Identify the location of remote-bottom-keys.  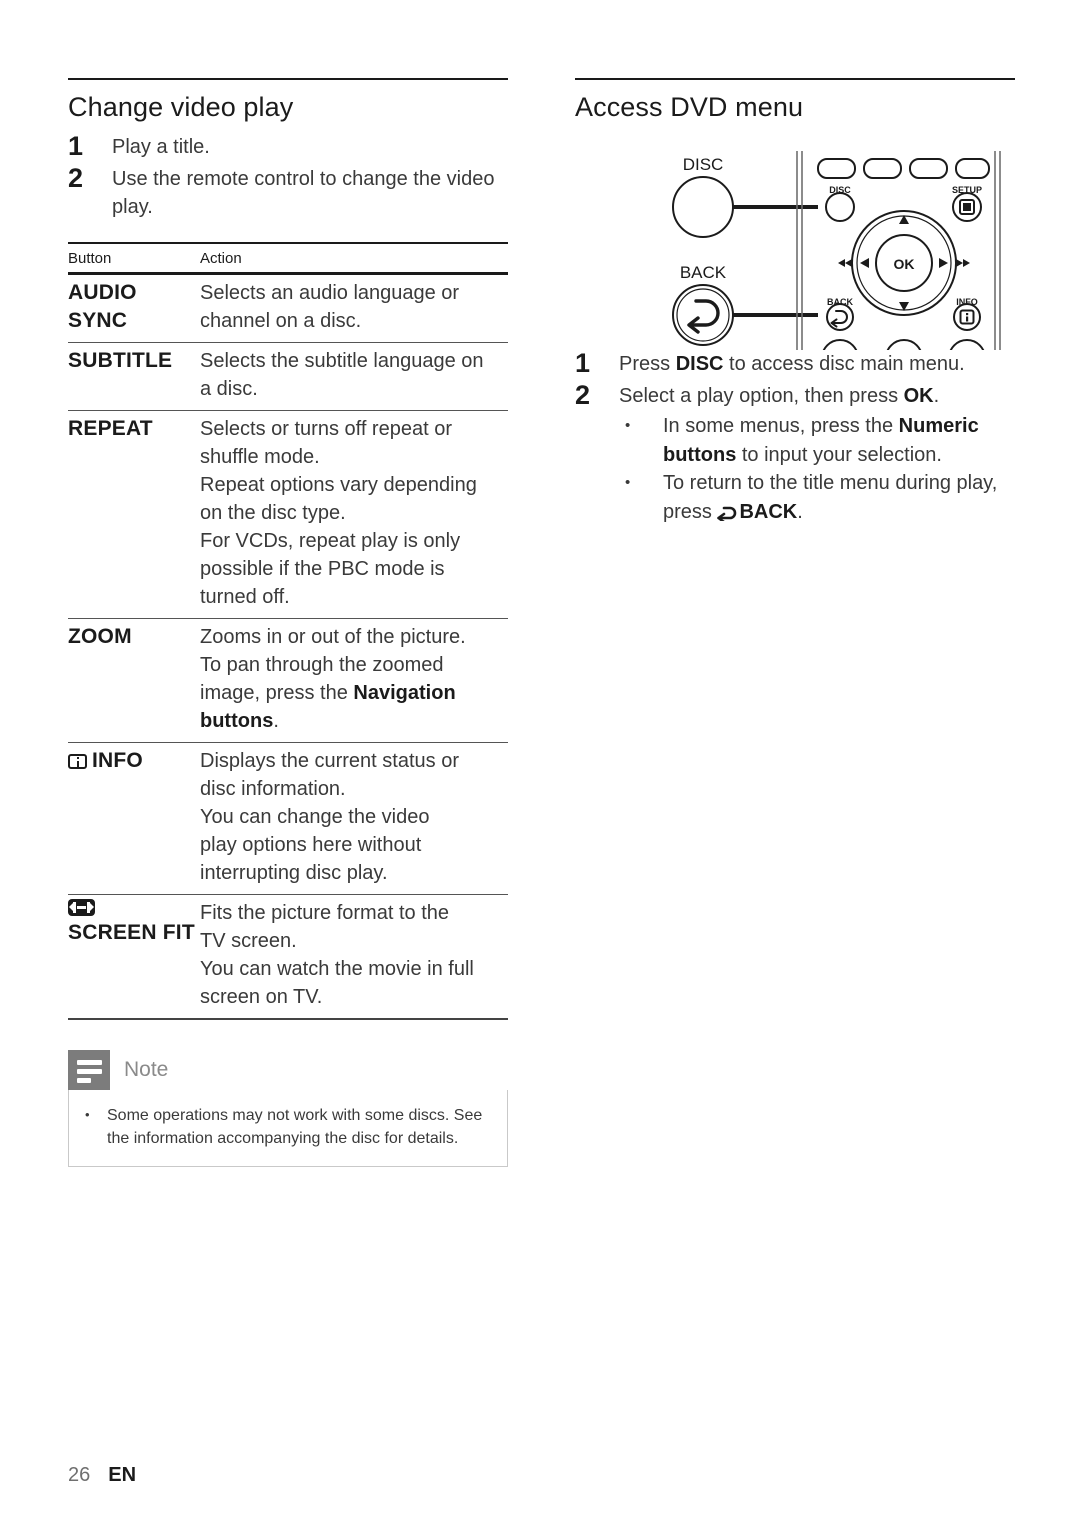
(903, 358).